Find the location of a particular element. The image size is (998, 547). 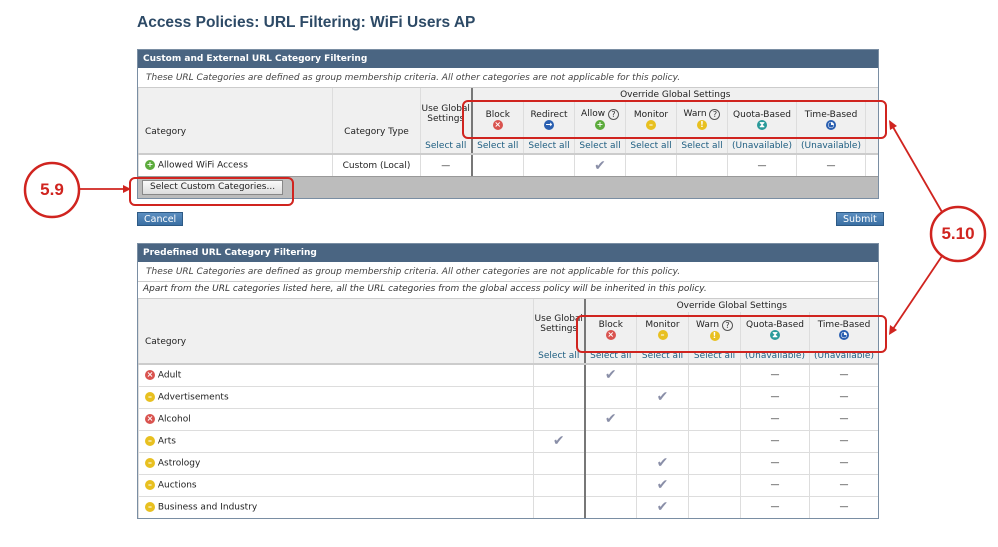

col-category: Category is located at coordinates (336, 324).